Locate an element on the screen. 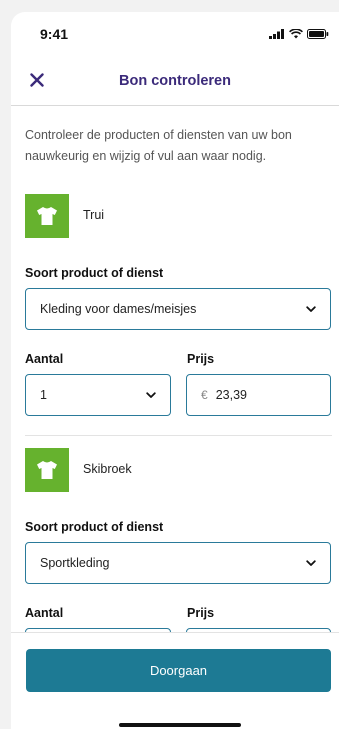 This screenshot has height=729, width=339. nav-bar: Bon controleren is located at coordinates (175, 81).